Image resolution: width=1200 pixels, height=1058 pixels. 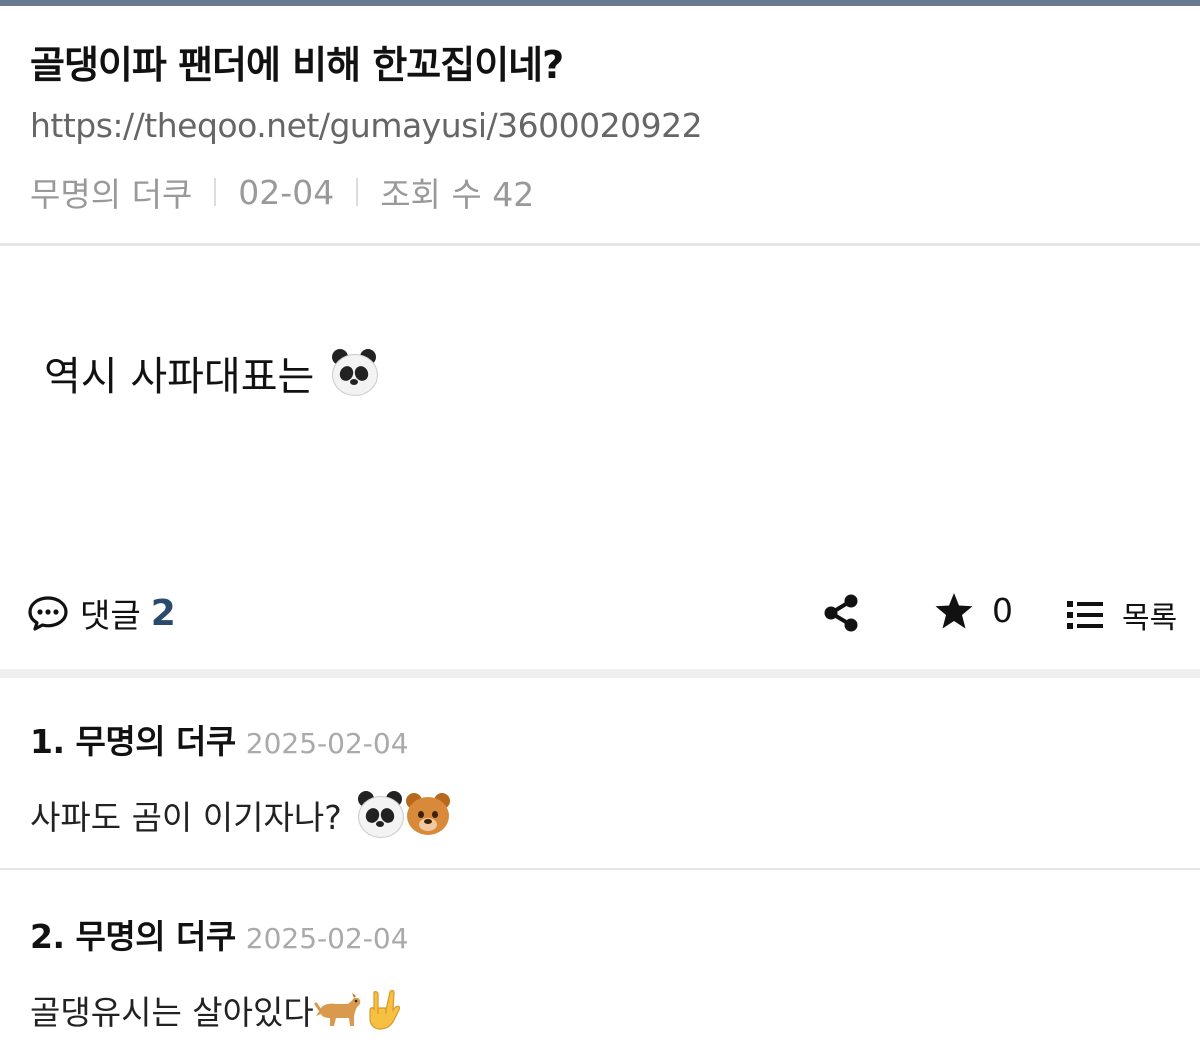 I want to click on post-meta: 무명의 더쿠 02-04 조회 수 42, so click(x=282, y=192).